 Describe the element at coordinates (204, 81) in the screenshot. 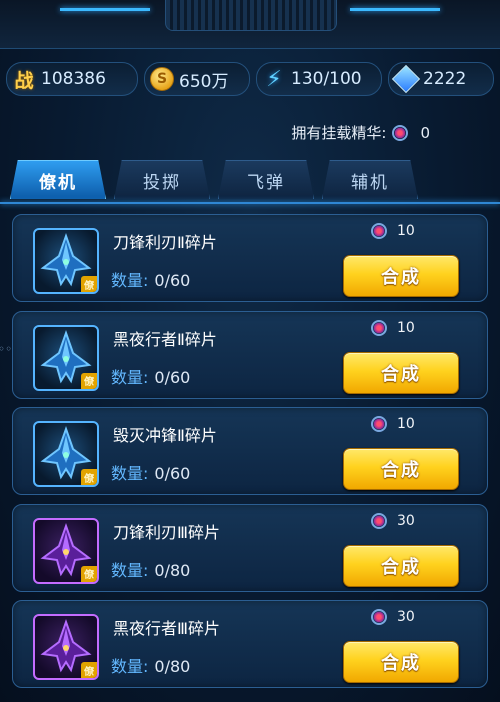

I see `gold-value: 650万` at that location.